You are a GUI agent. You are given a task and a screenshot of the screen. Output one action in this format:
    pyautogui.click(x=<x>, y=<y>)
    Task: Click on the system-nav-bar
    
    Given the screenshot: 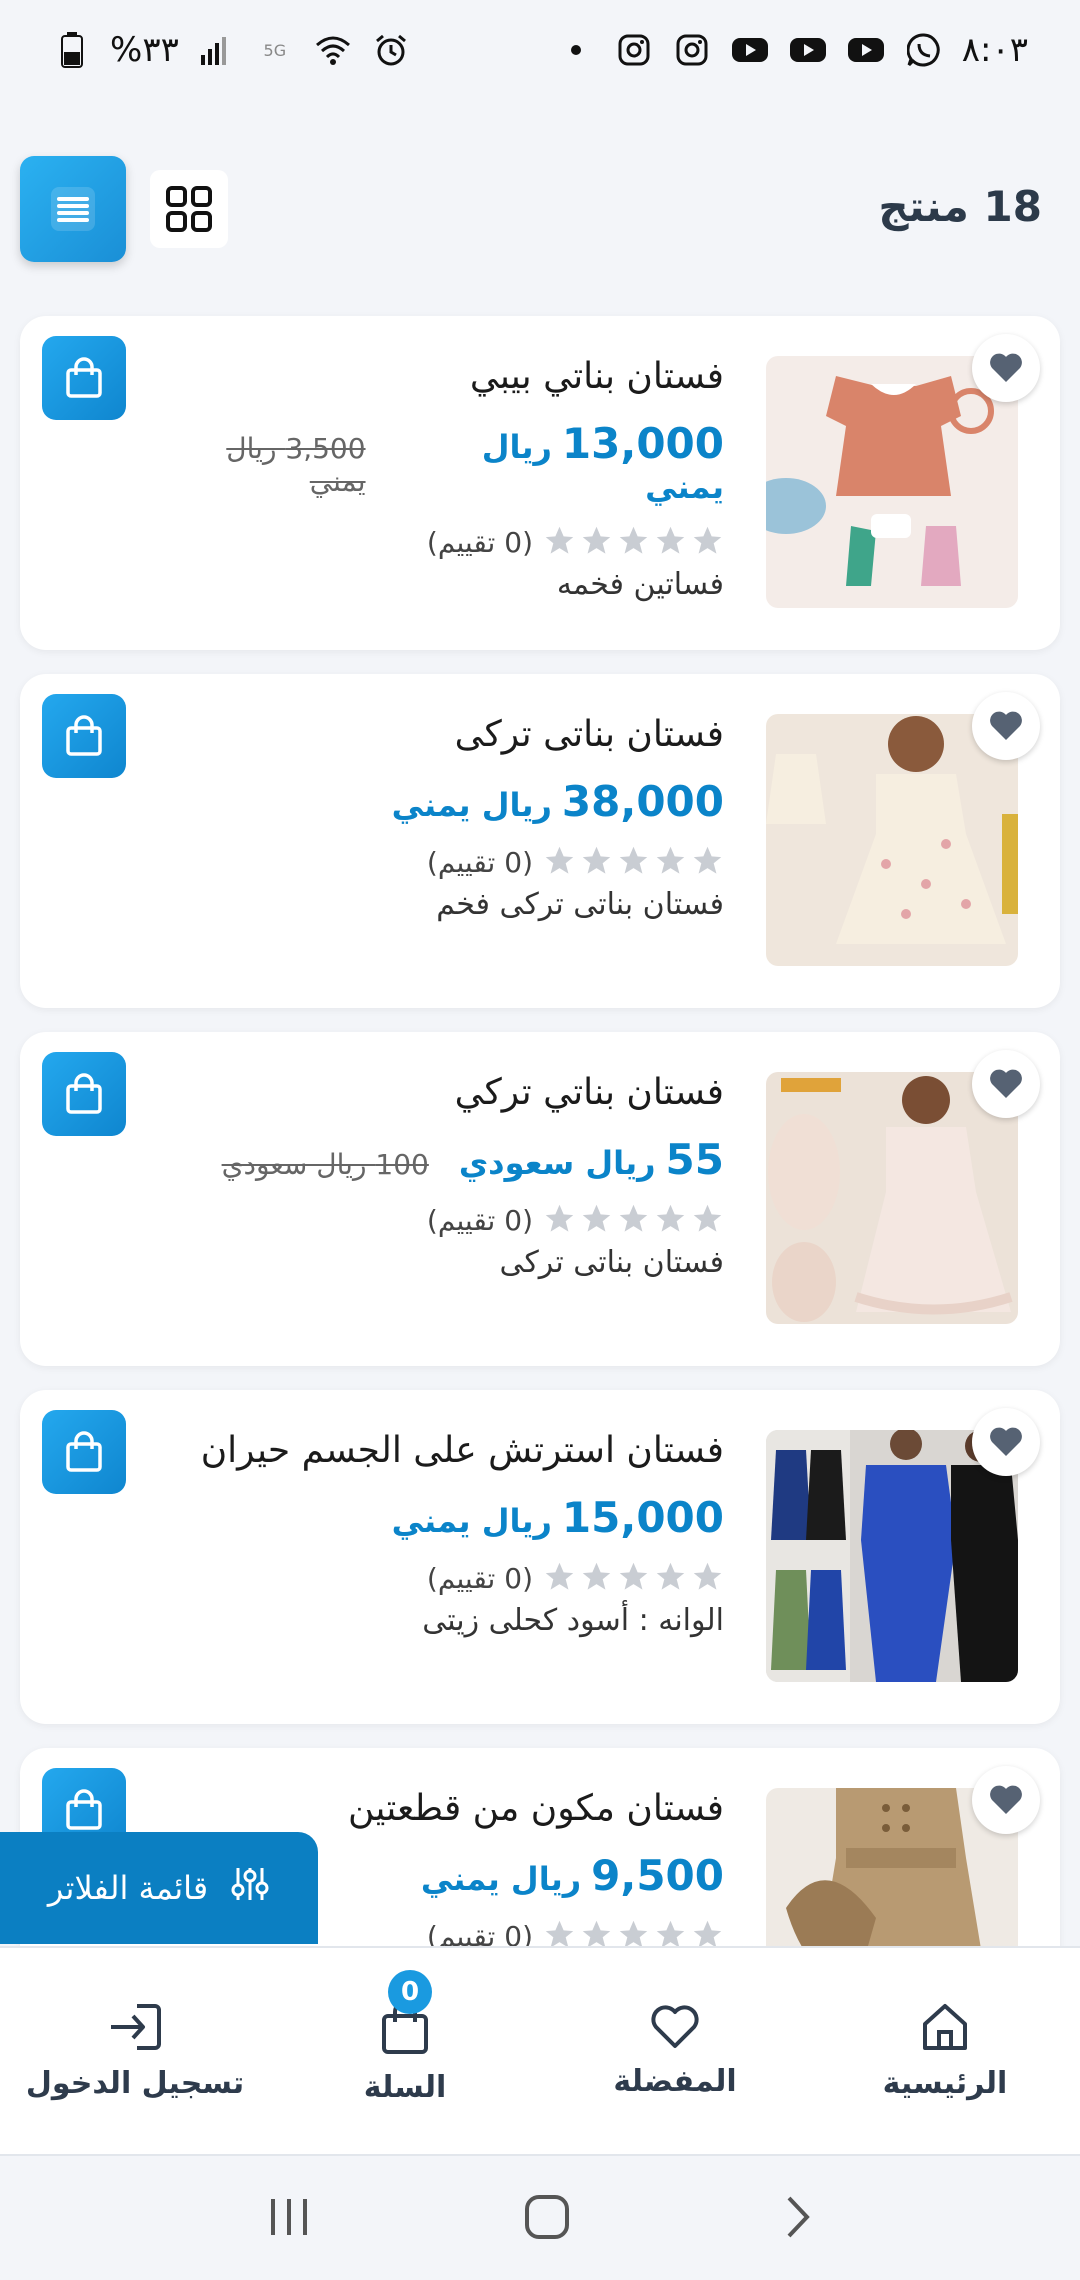 What is the action you would take?
    pyautogui.click(x=540, y=2219)
    